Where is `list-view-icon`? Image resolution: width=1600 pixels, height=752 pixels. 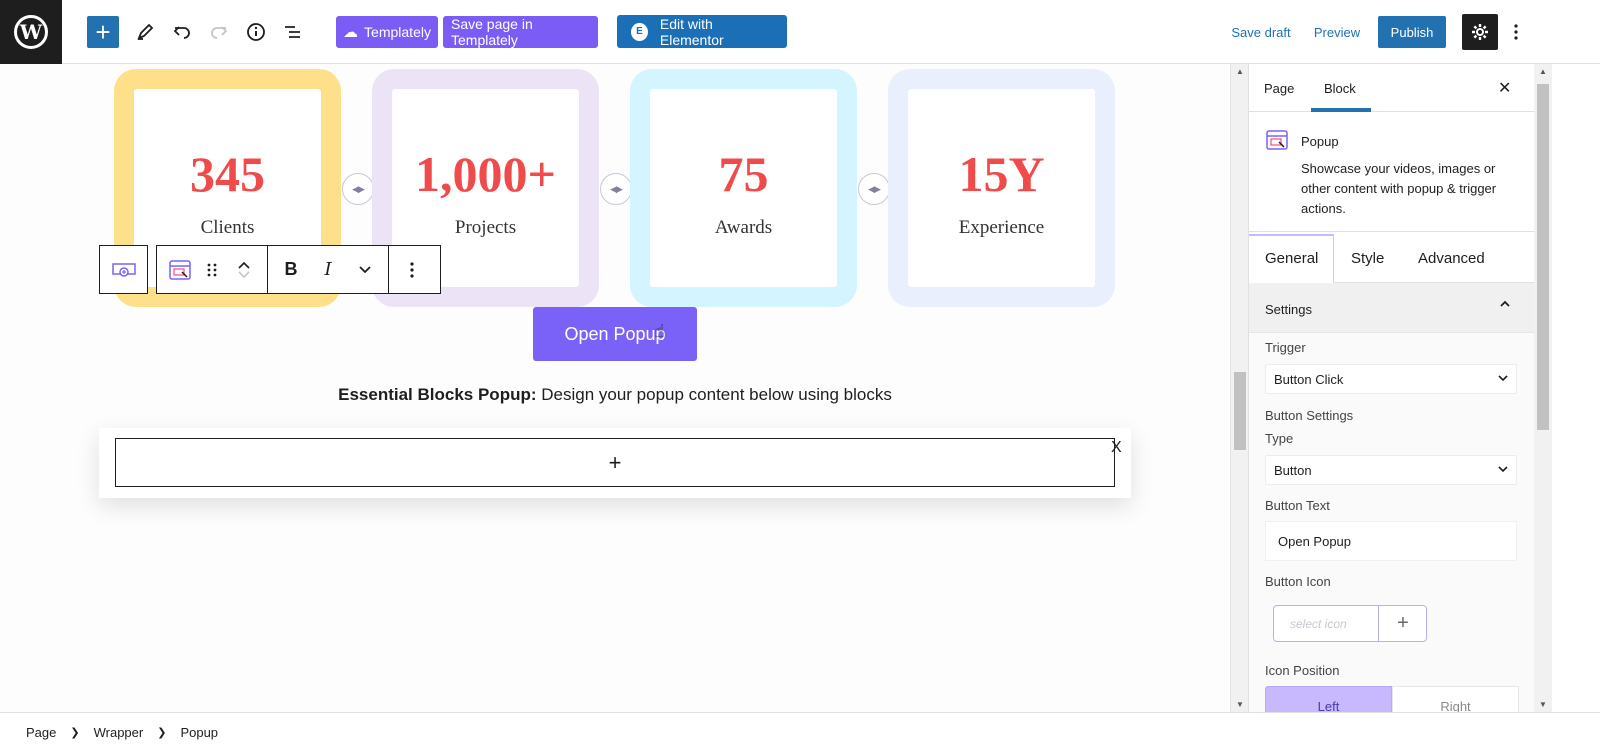
list-view-icon is located at coordinates (292, 32).